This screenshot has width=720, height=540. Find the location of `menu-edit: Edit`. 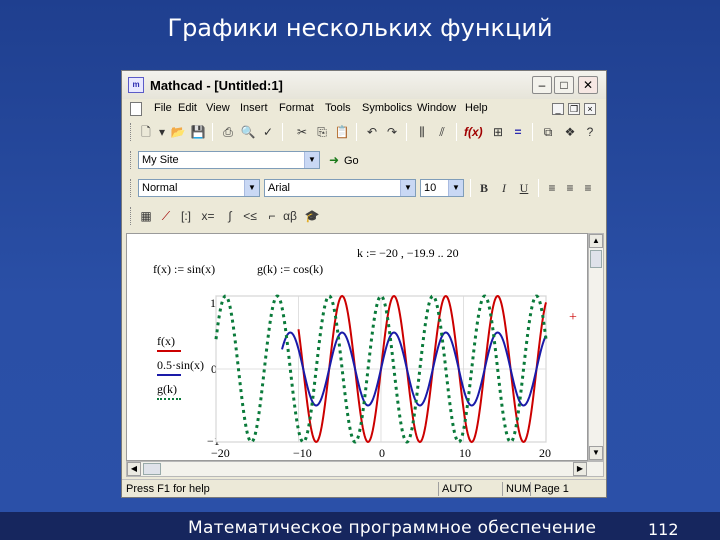

menu-edit: Edit is located at coordinates (187, 108).